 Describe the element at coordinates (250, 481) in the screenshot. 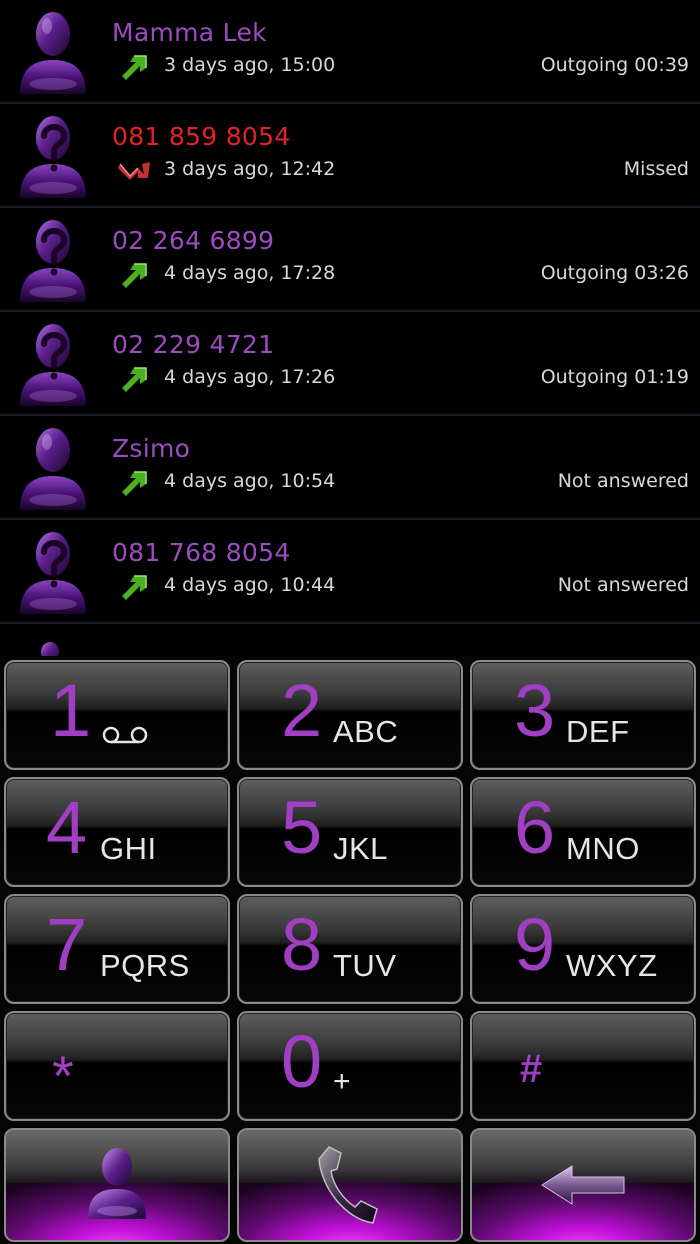

I see `call-time: 4 days ago, 10:54` at that location.